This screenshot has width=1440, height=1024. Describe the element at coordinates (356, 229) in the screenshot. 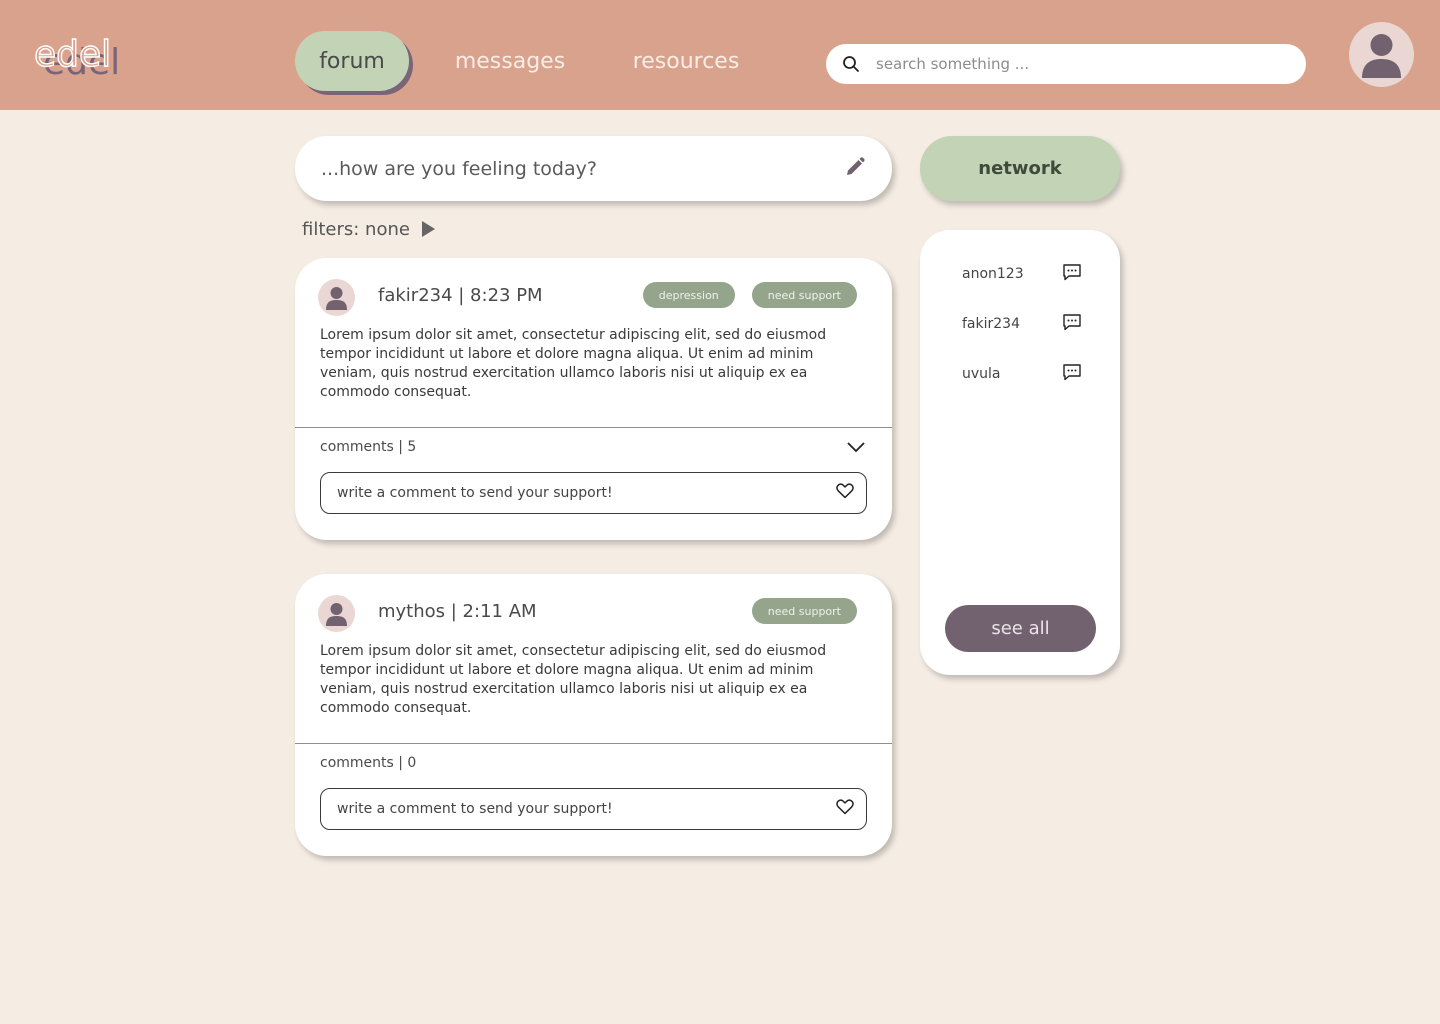

I see `filters-label: filters: none` at that location.